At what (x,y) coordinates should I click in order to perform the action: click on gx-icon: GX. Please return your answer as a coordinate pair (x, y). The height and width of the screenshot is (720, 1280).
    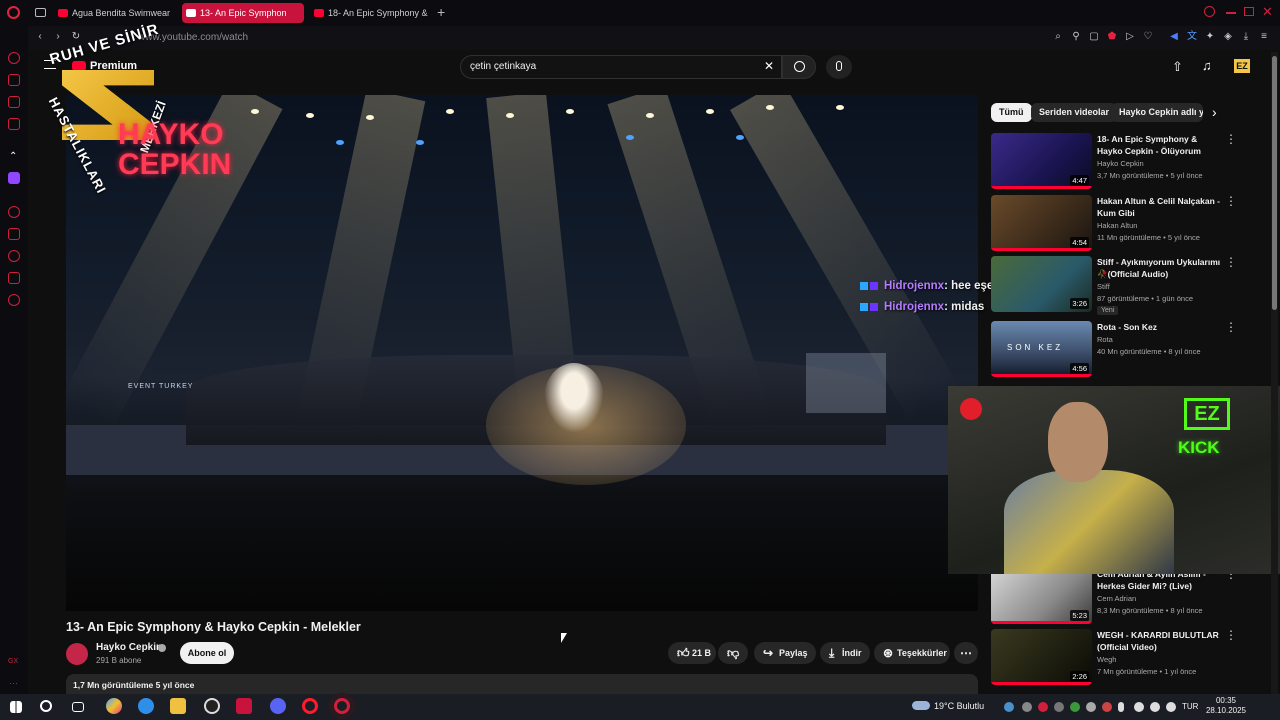
    Looking at the image, I should click on (13, 661).